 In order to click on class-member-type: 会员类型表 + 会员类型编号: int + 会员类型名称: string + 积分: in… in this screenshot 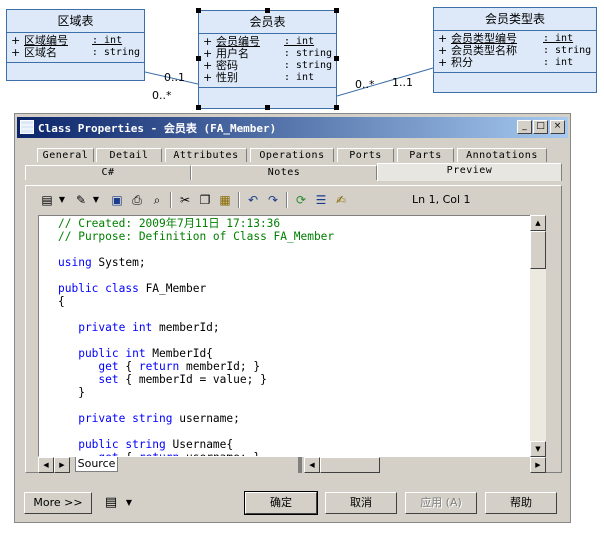, I will do `click(515, 50)`.